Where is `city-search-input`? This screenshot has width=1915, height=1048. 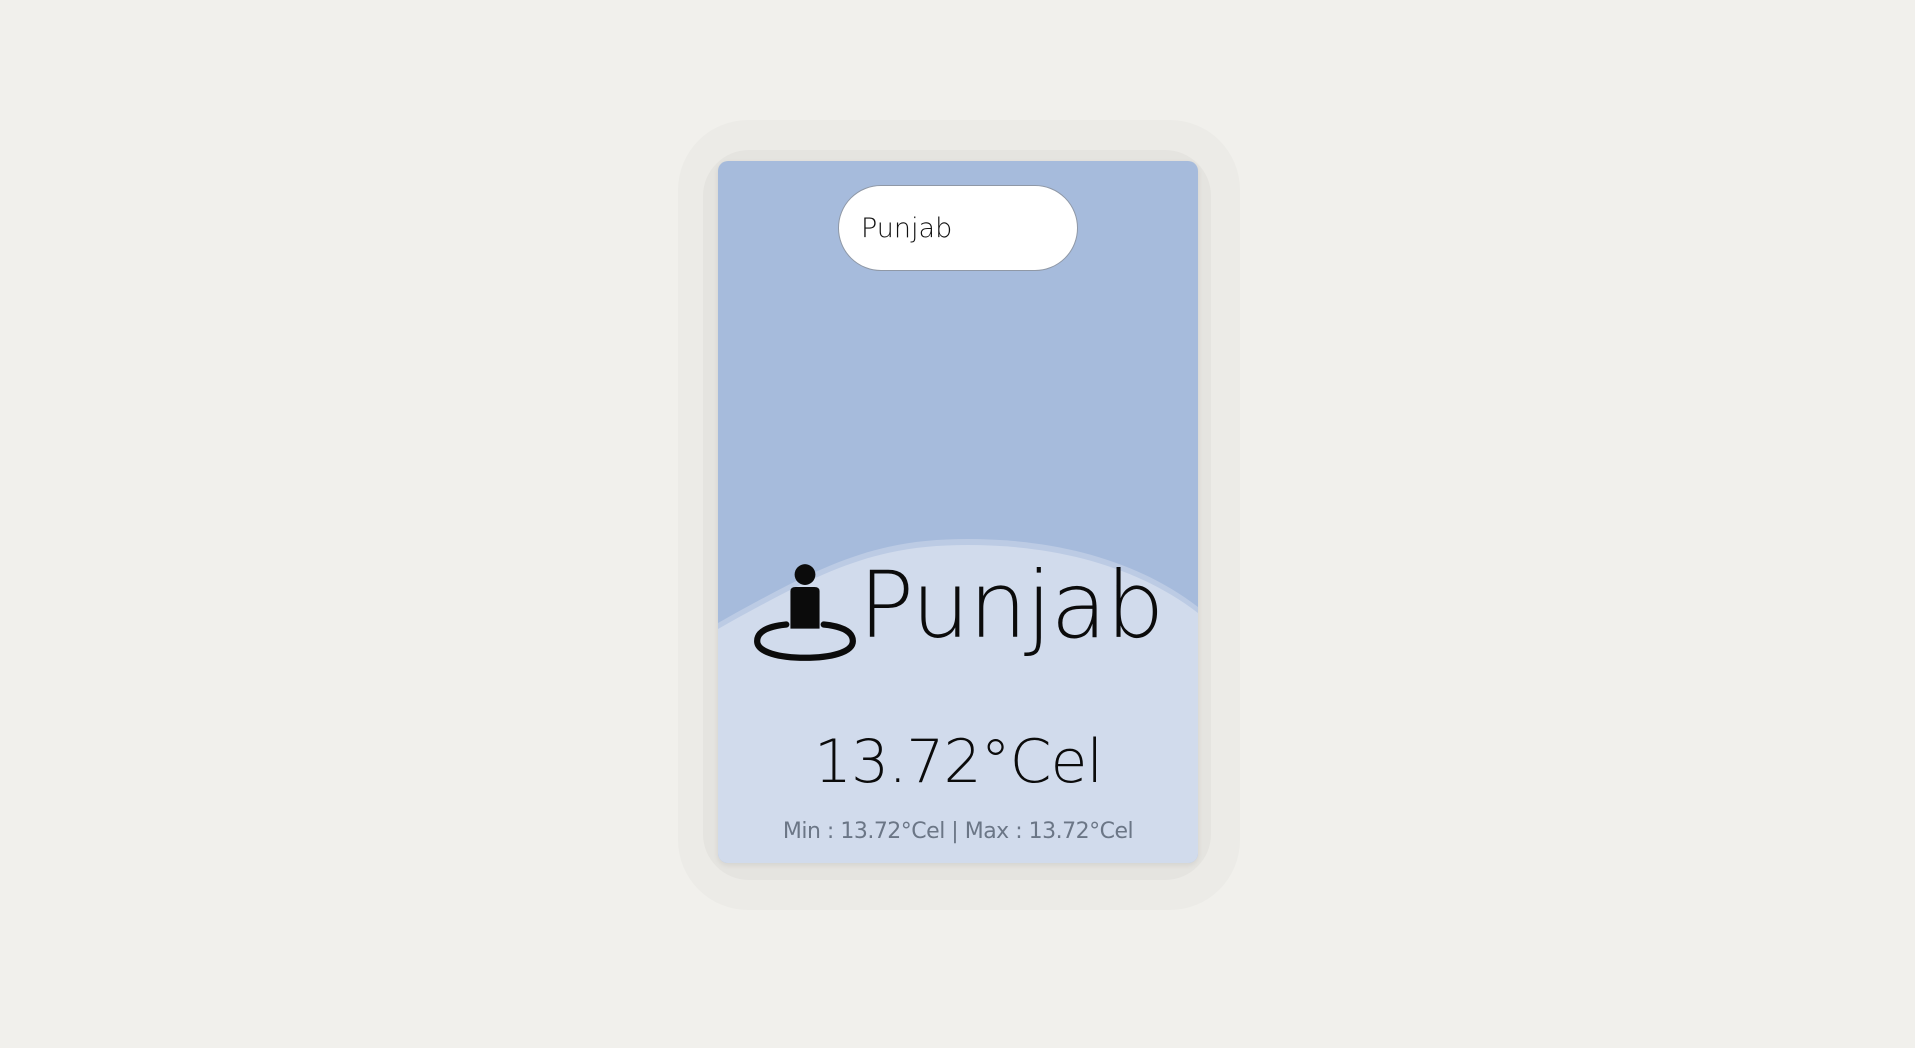 city-search-input is located at coordinates (958, 228).